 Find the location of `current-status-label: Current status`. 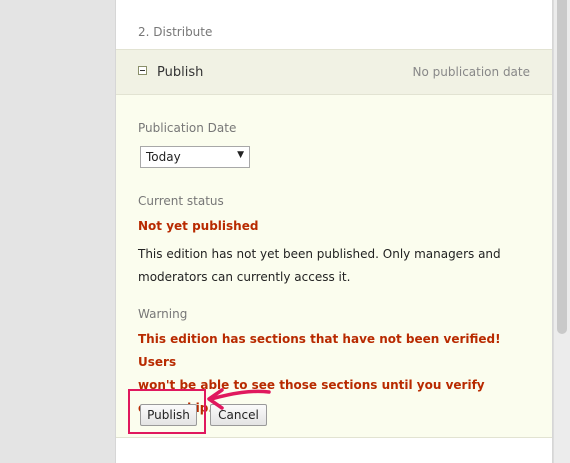

current-status-label: Current status is located at coordinates (181, 201).